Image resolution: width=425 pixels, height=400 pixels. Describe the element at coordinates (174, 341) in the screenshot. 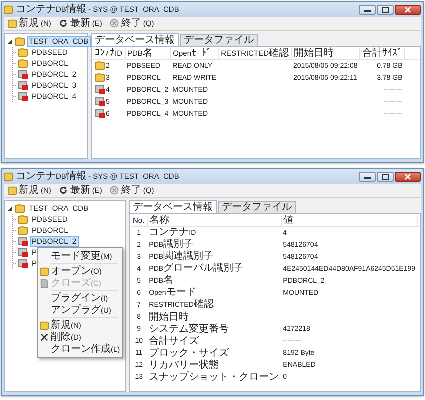

I see `table-cell-text: 合計サイズ` at that location.